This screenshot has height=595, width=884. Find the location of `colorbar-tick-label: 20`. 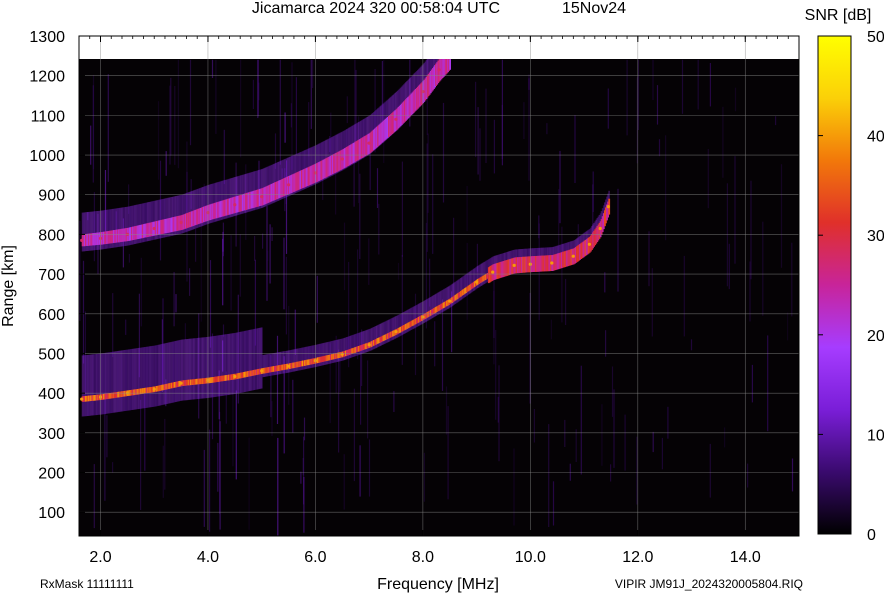

colorbar-tick-label: 20 is located at coordinates (875, 336).